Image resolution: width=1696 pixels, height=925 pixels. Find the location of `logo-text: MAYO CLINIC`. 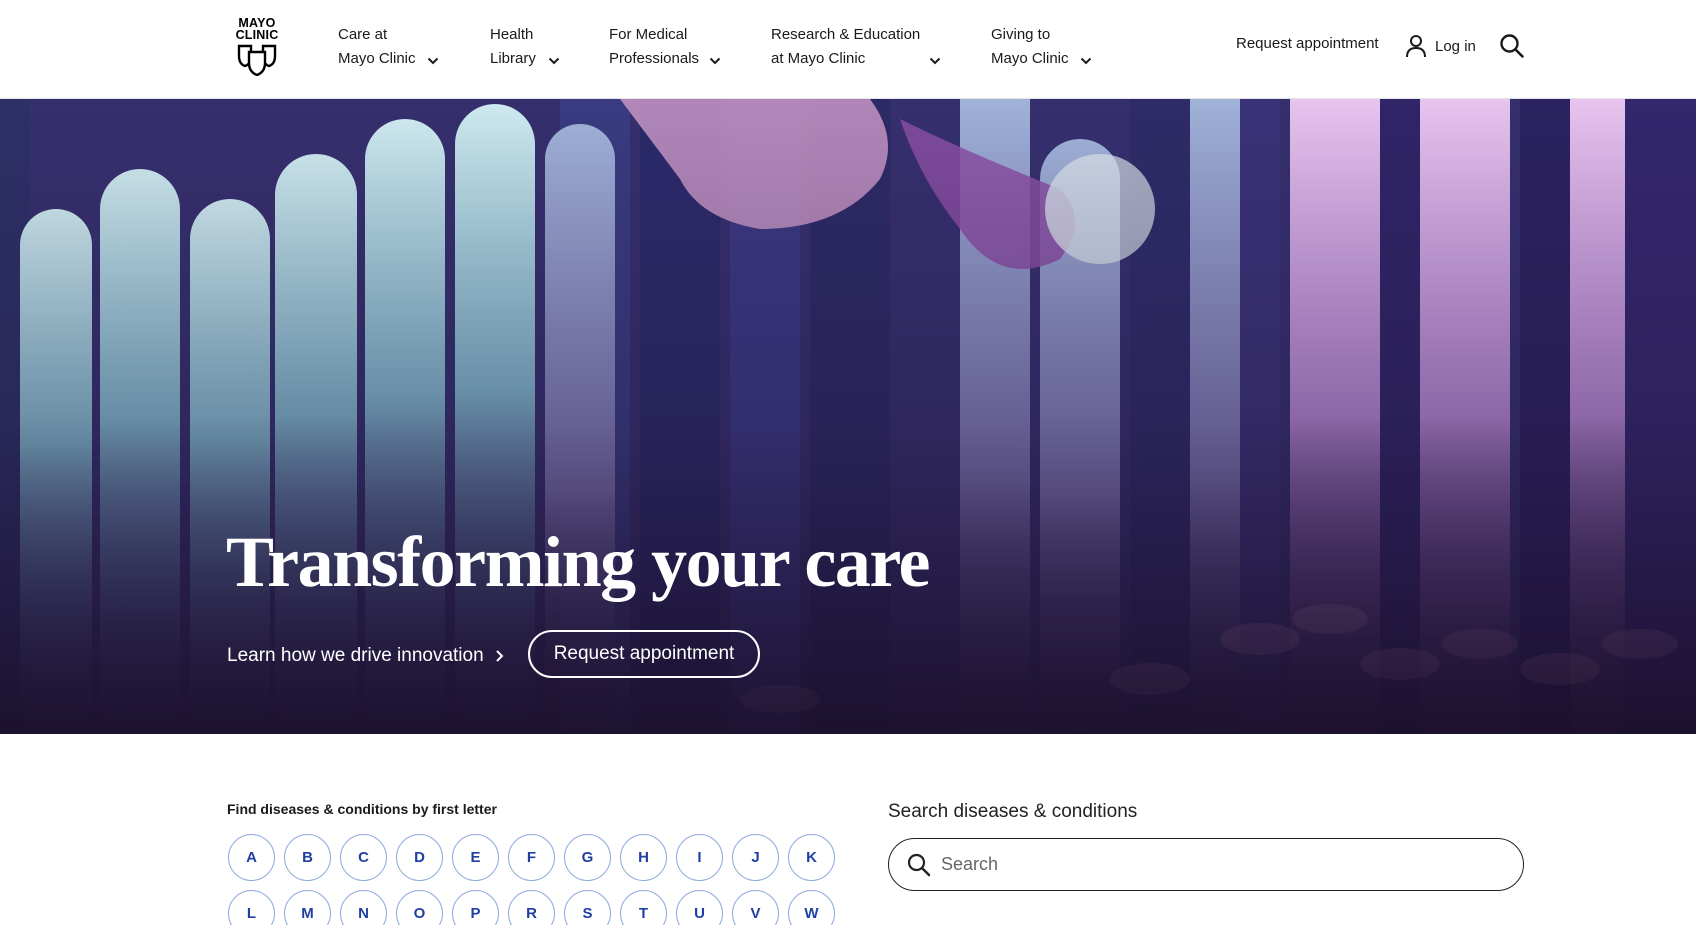

logo-text: MAYO CLINIC is located at coordinates (257, 29).